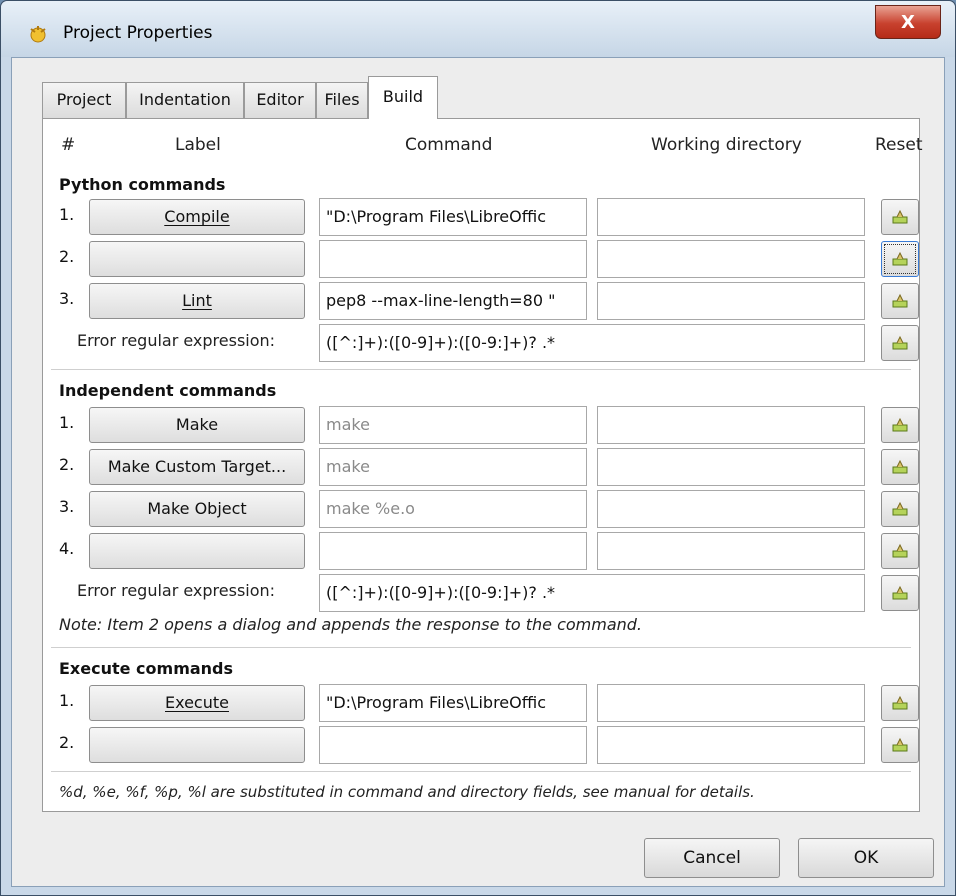 This screenshot has width=956, height=896. I want to click on section-heading-python: Python commands, so click(142, 184).